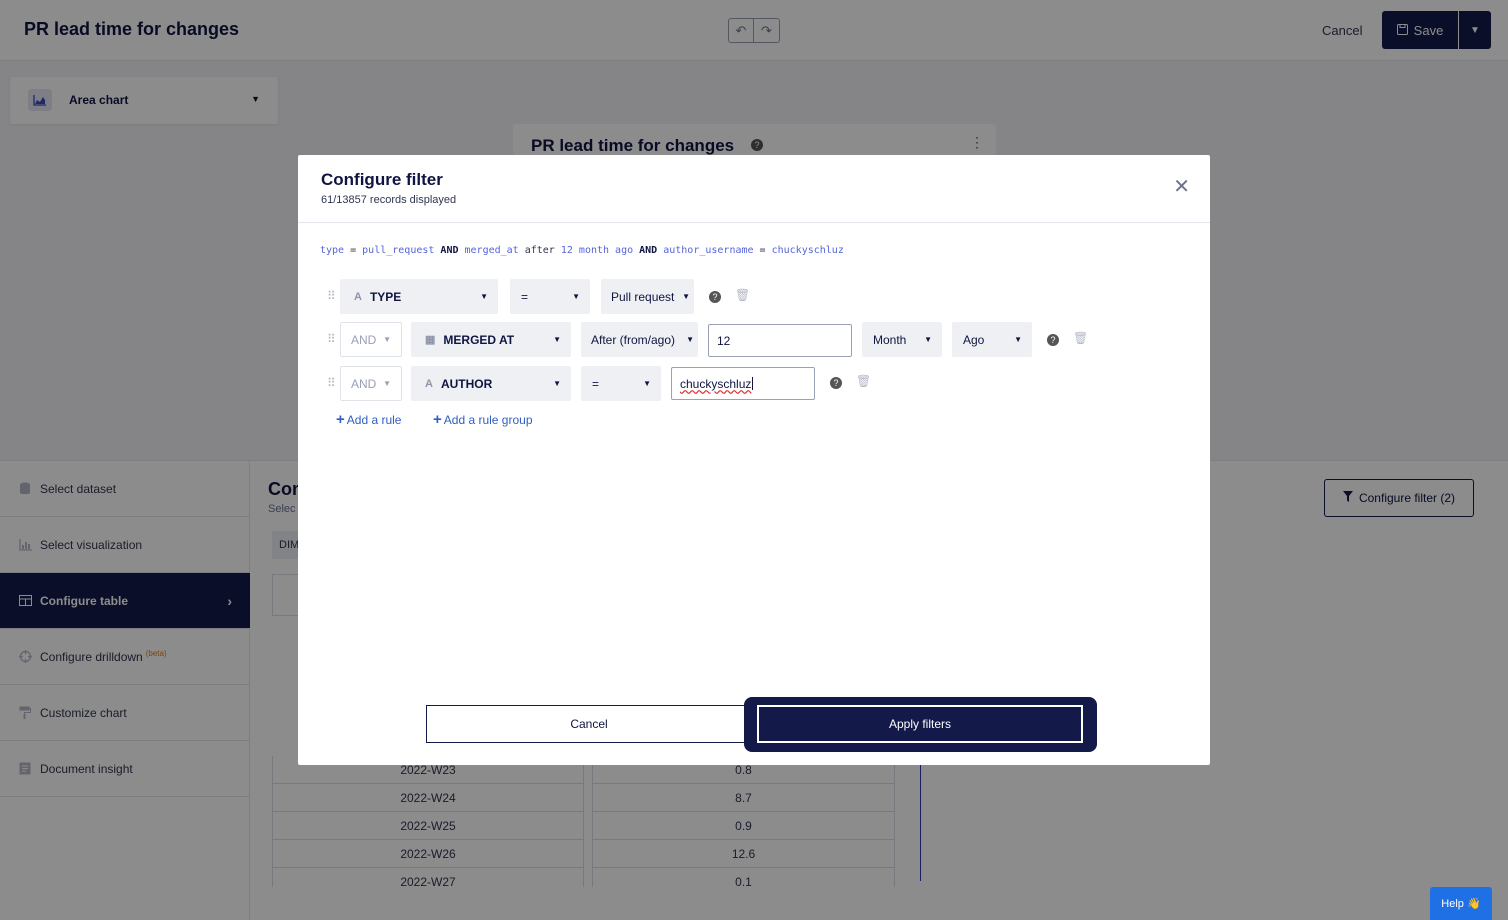  I want to click on direction-label: Ago, so click(974, 339).